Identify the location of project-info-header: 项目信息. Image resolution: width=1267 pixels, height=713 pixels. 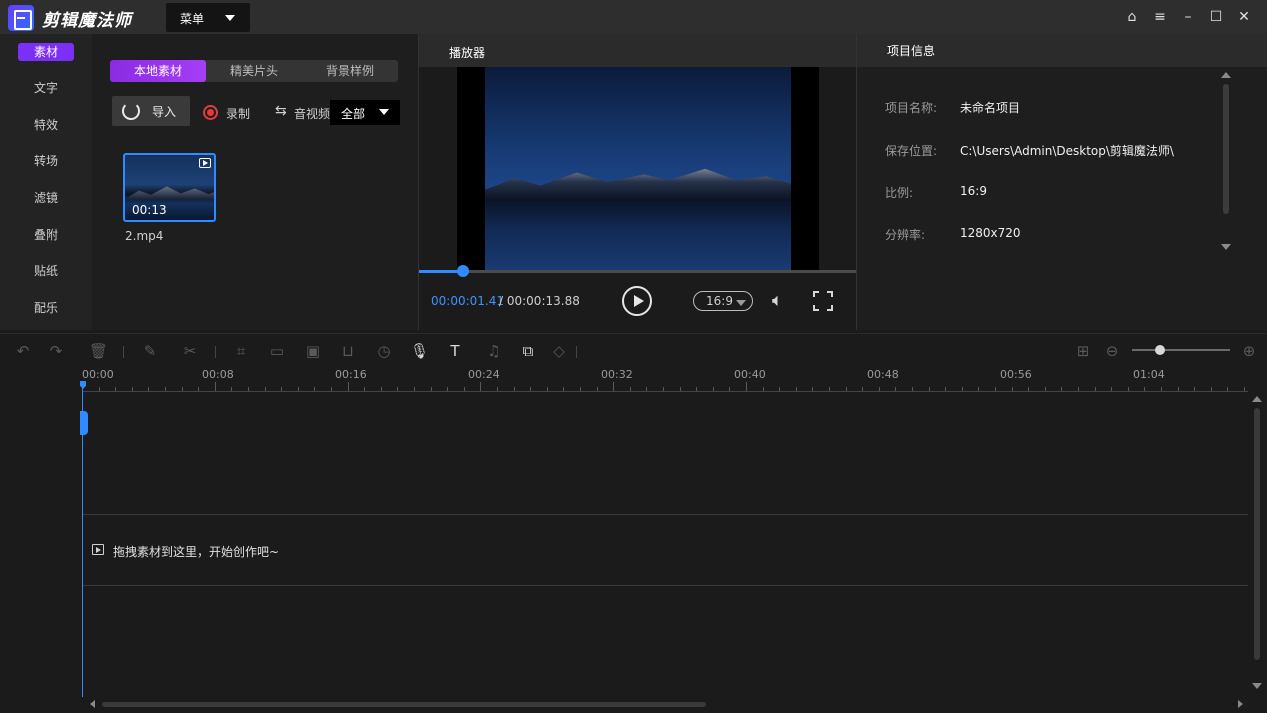
(1062, 50).